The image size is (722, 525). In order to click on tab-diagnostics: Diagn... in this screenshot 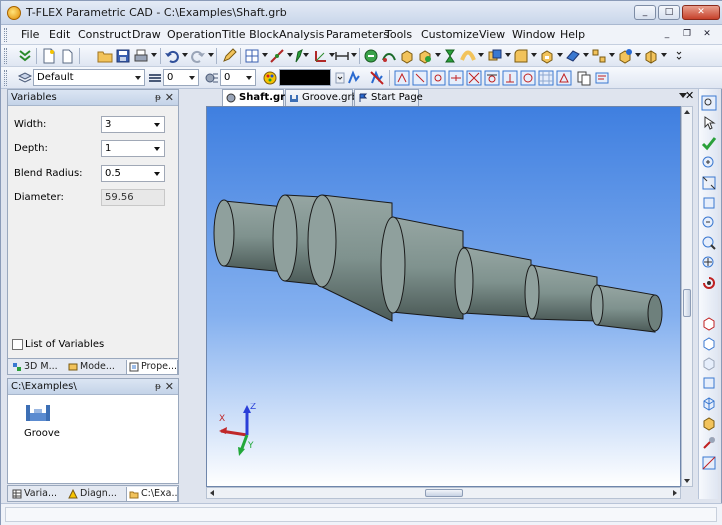, I will do `click(95, 494)`.